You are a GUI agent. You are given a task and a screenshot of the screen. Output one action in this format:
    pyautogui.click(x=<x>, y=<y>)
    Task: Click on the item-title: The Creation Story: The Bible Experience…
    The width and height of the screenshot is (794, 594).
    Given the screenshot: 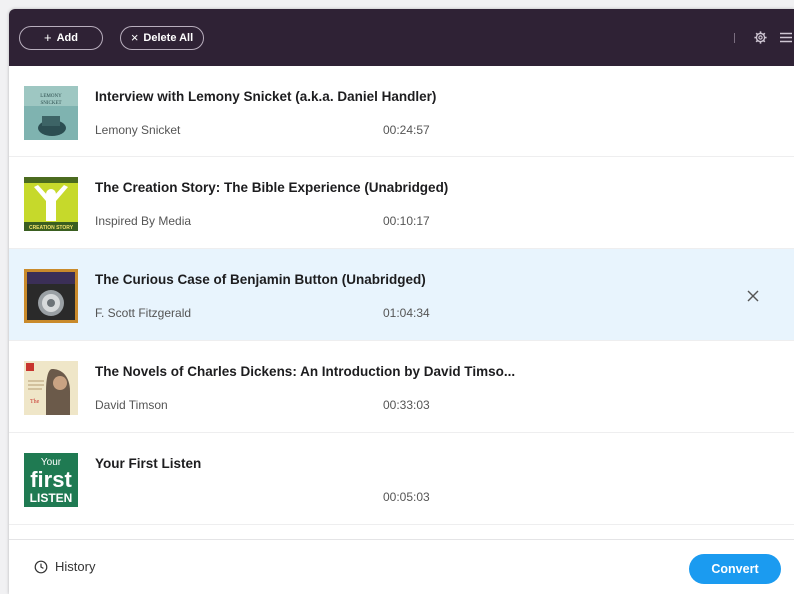 What is the action you would take?
    pyautogui.click(x=272, y=187)
    